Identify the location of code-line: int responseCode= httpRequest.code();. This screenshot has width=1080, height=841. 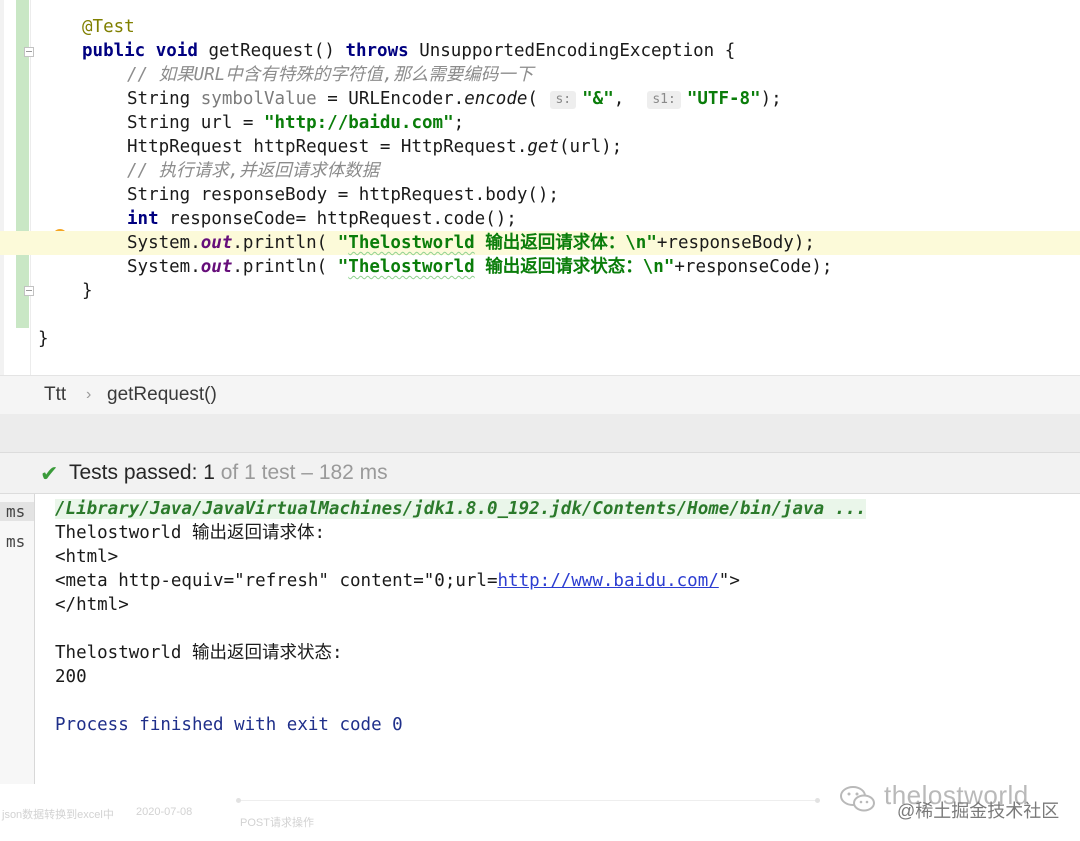
(540, 219).